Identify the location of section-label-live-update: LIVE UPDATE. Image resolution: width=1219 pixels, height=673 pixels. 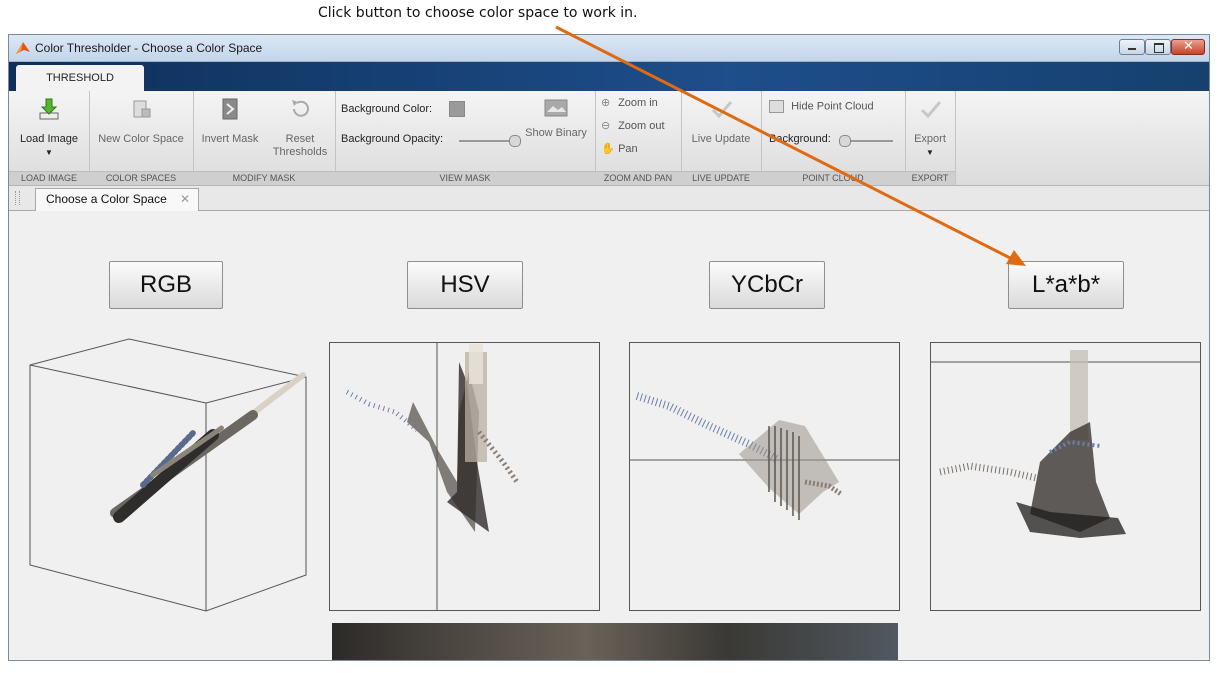
(721, 178).